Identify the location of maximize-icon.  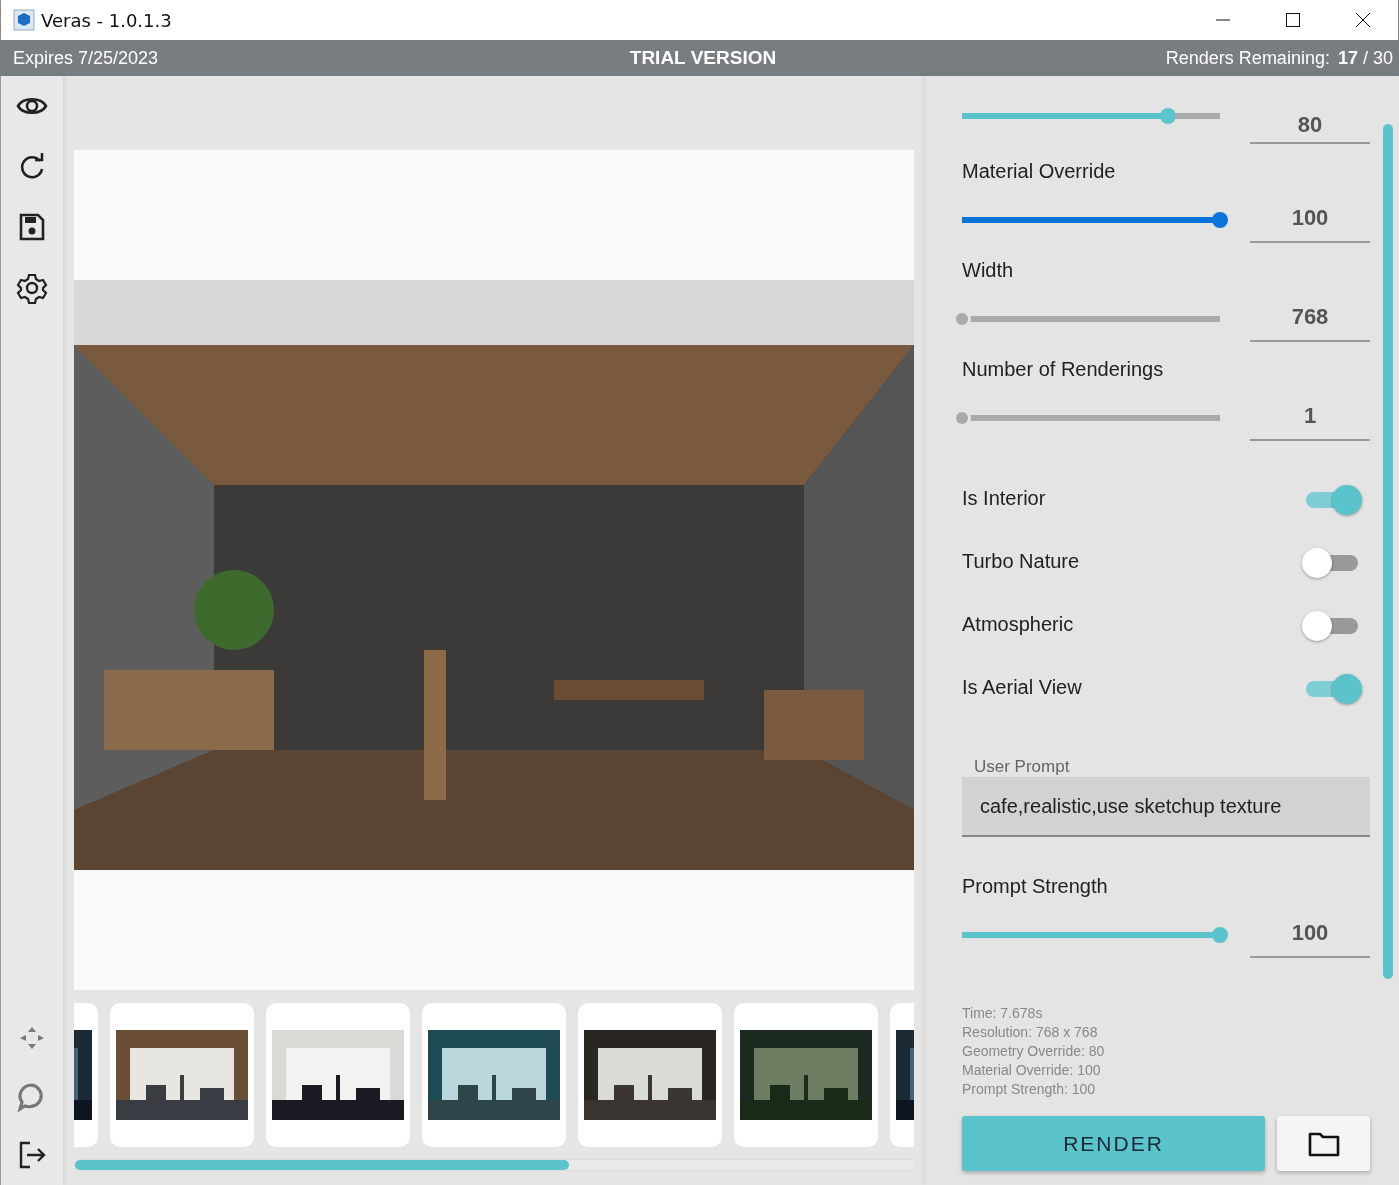
(1293, 20).